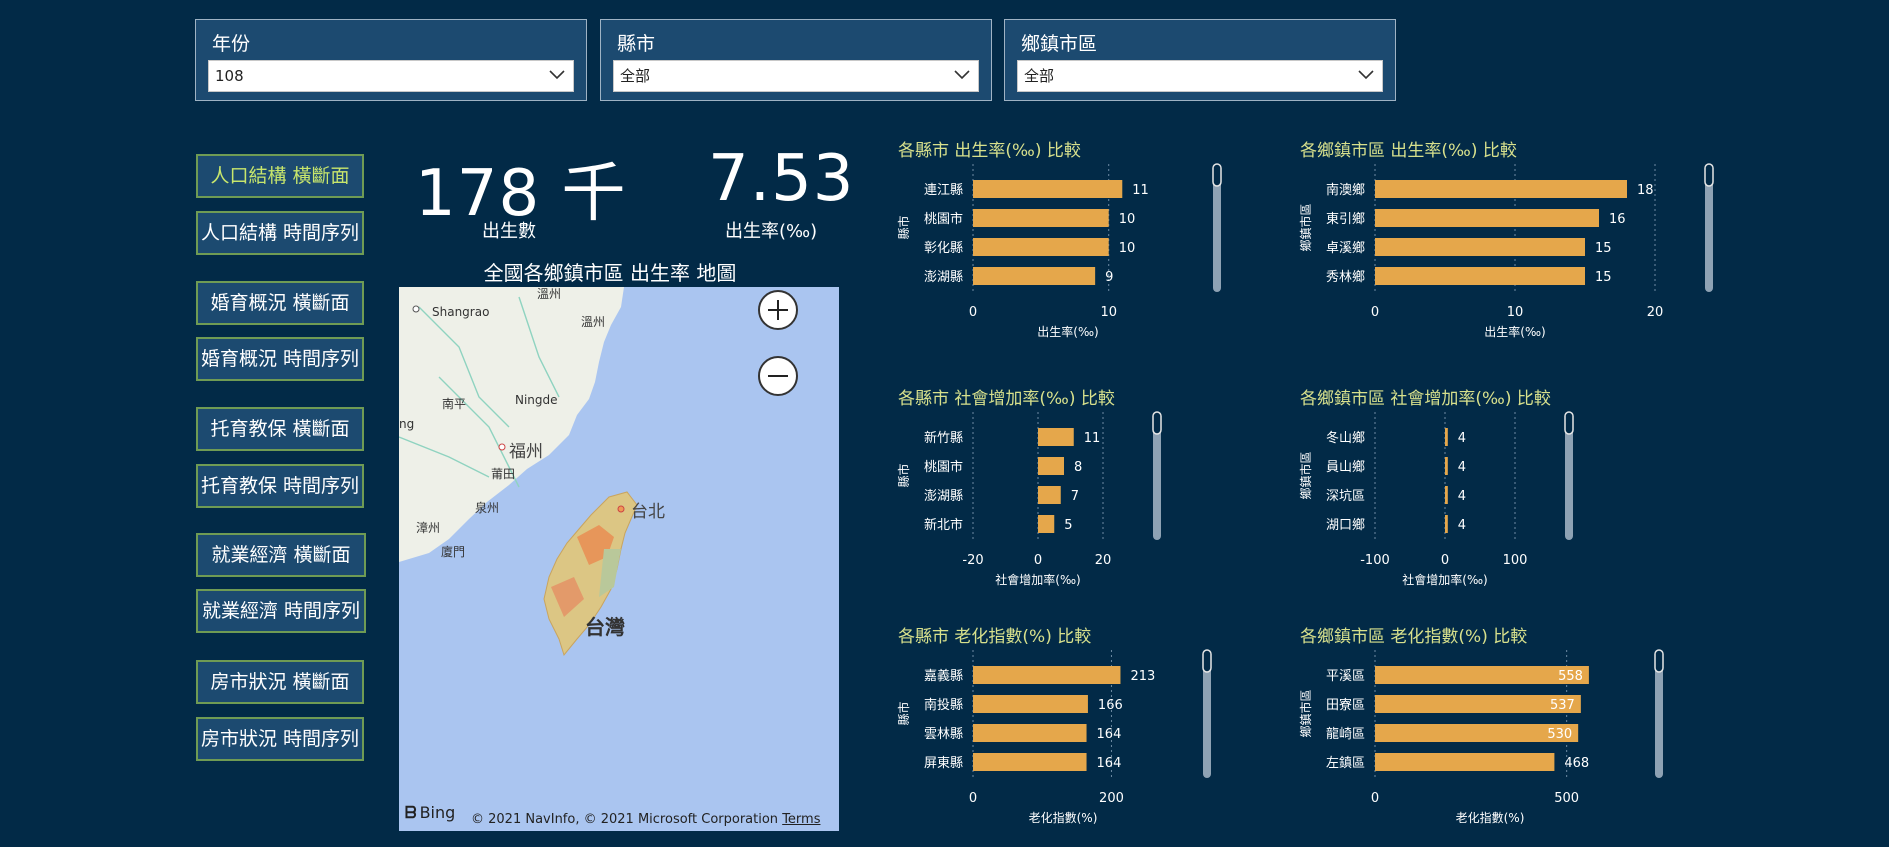  What do you see at coordinates (503, 474) in the screenshot?
I see `map-label-putian: 莆田` at bounding box center [503, 474].